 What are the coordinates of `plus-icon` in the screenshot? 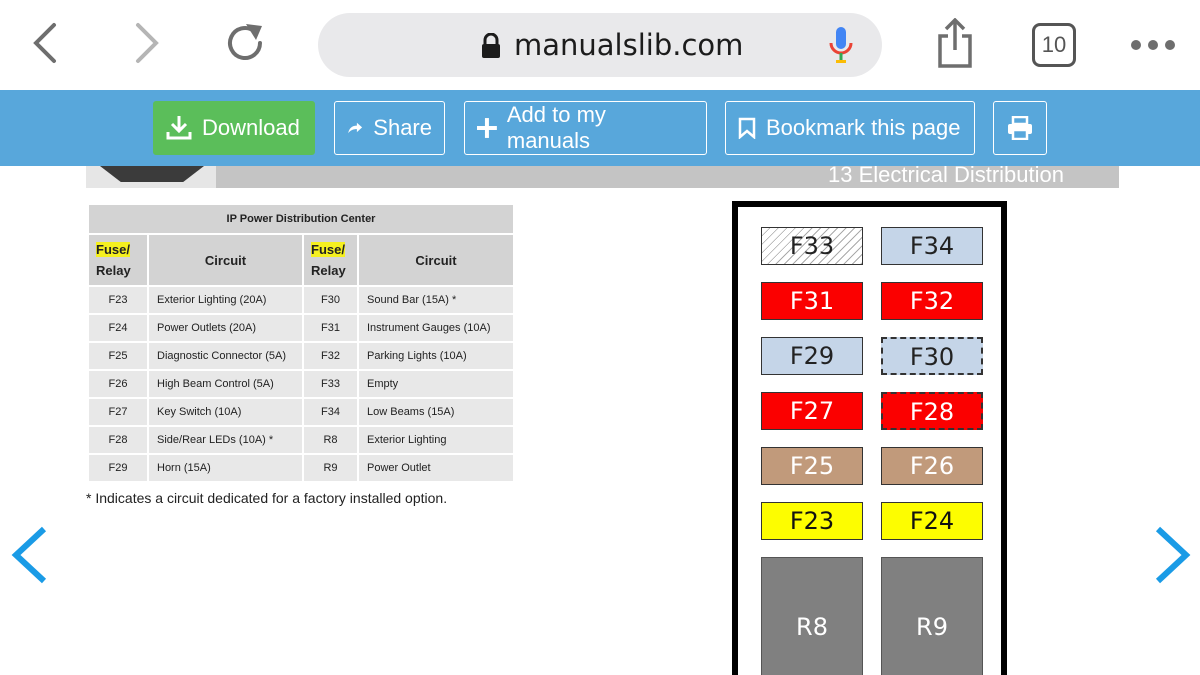 It's located at (487, 128).